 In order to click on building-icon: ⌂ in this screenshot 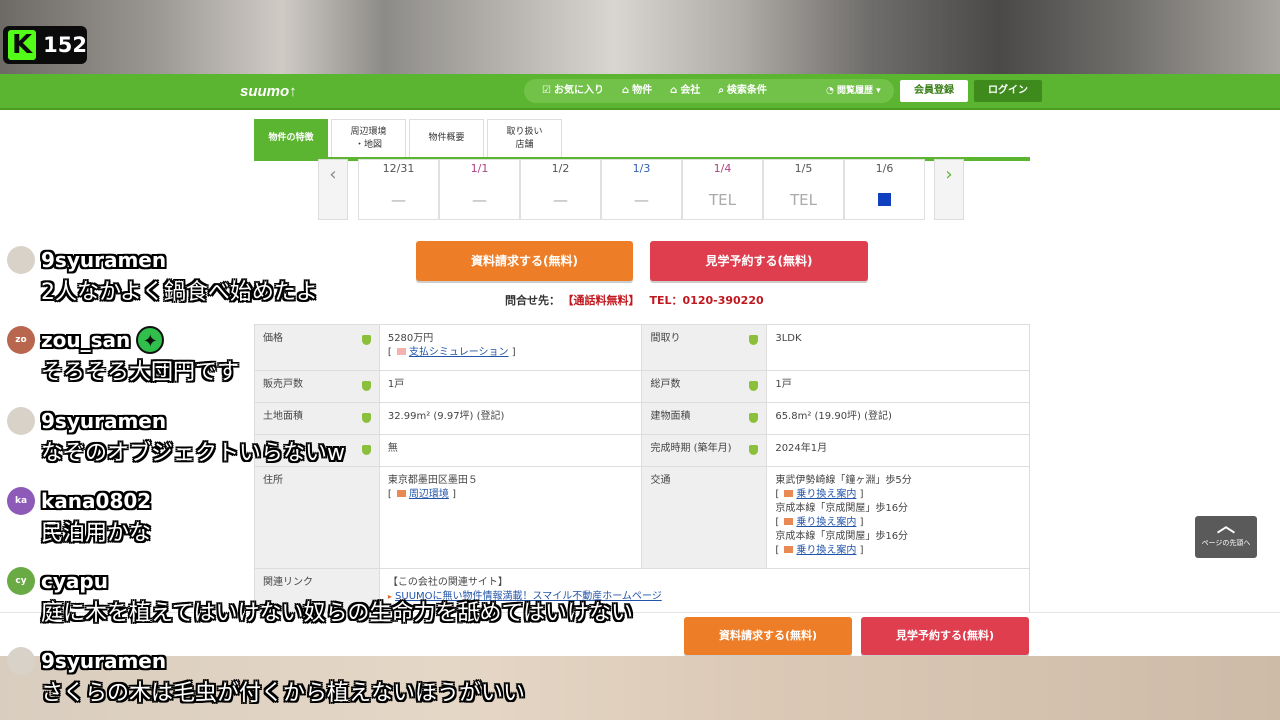, I will do `click(674, 90)`.